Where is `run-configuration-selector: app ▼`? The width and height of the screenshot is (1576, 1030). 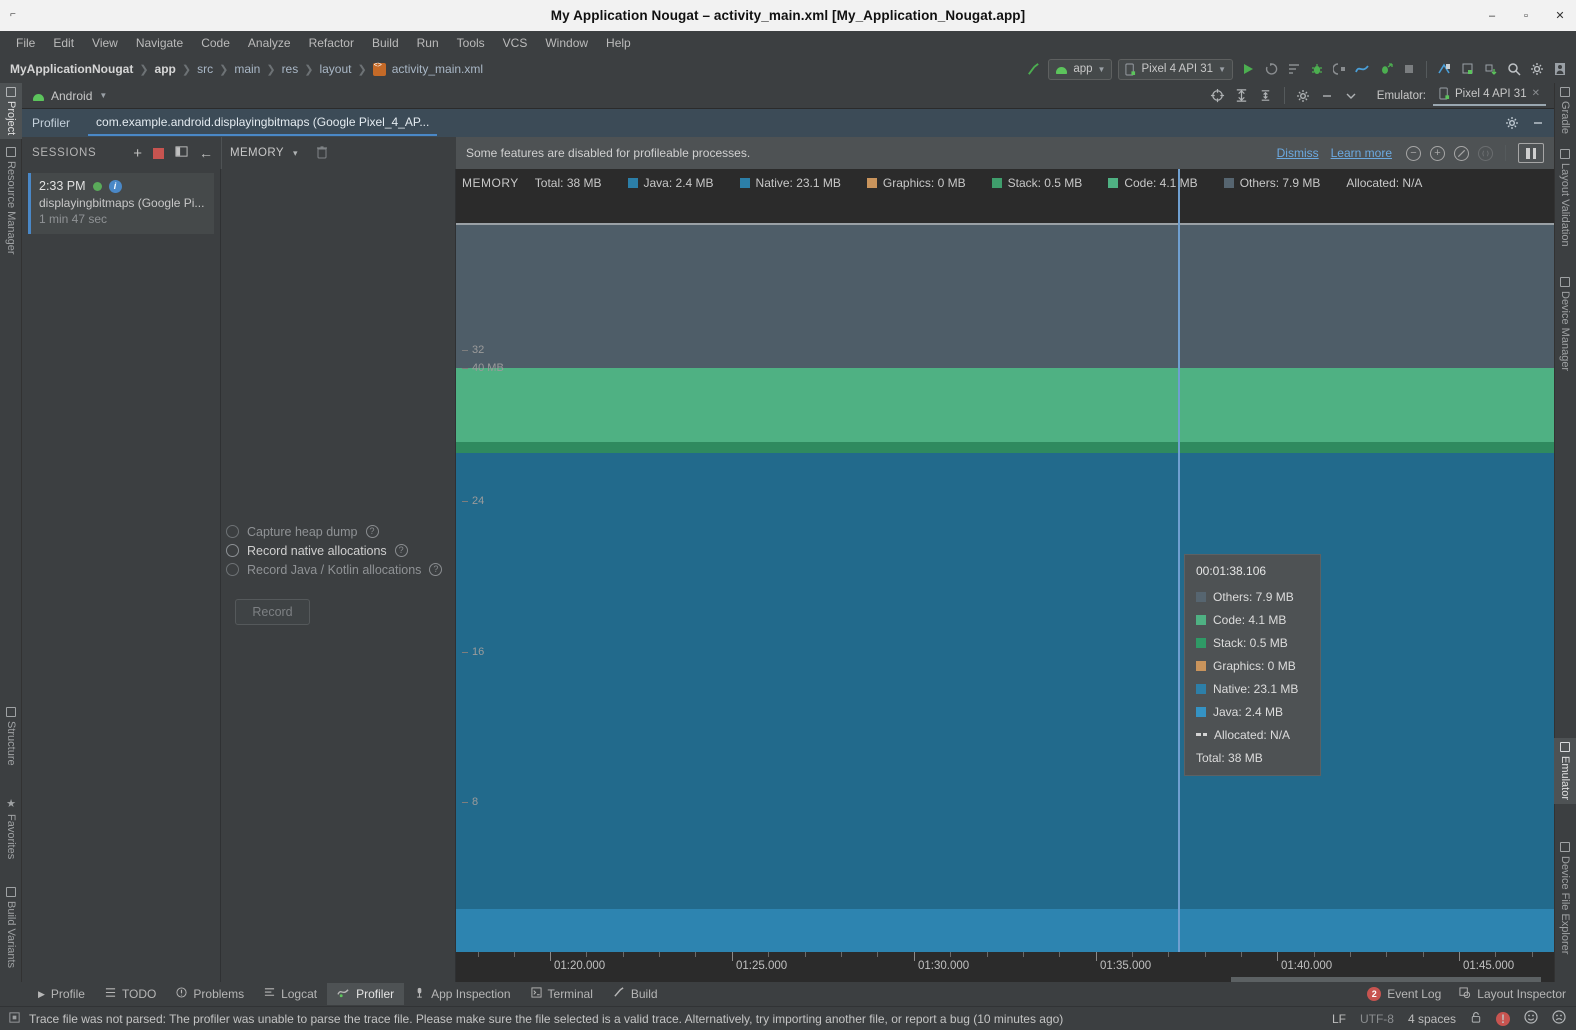 run-configuration-selector: app ▼ is located at coordinates (1080, 69).